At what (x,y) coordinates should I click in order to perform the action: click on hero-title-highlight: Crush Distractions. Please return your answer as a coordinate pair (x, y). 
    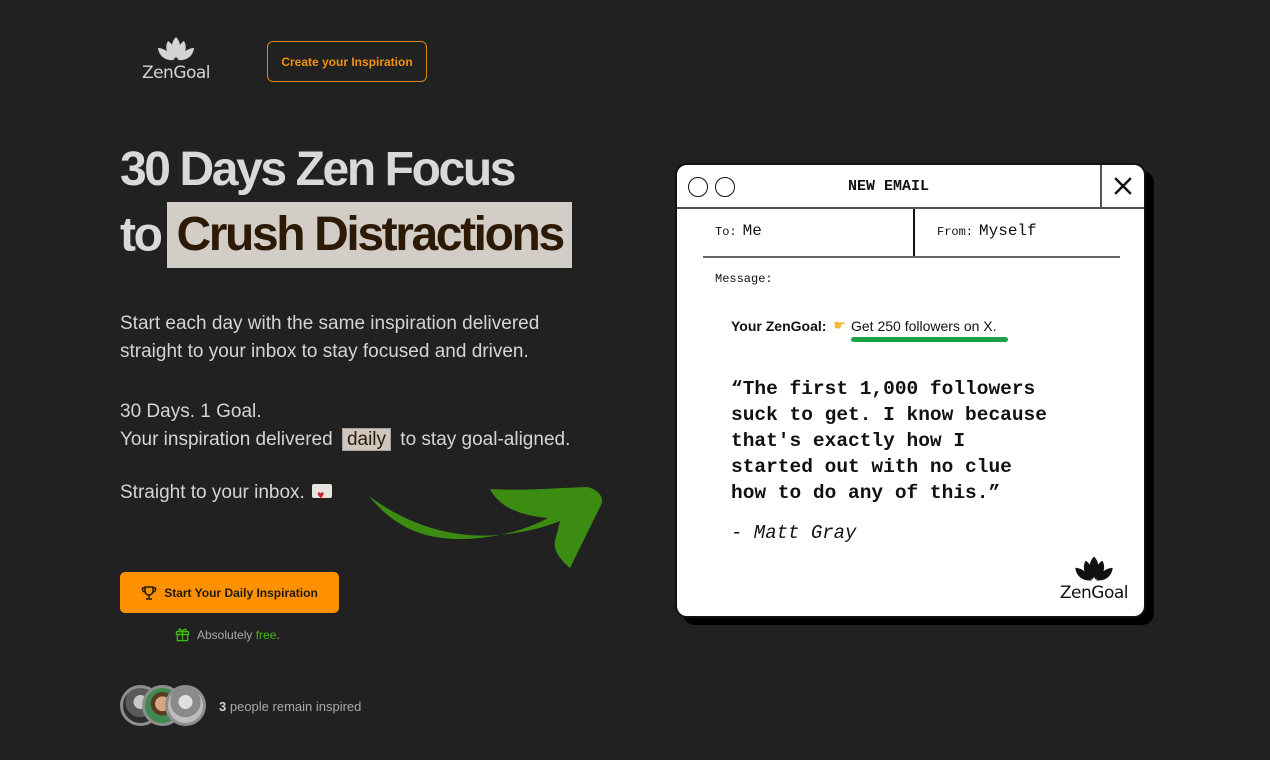
    Looking at the image, I should click on (369, 235).